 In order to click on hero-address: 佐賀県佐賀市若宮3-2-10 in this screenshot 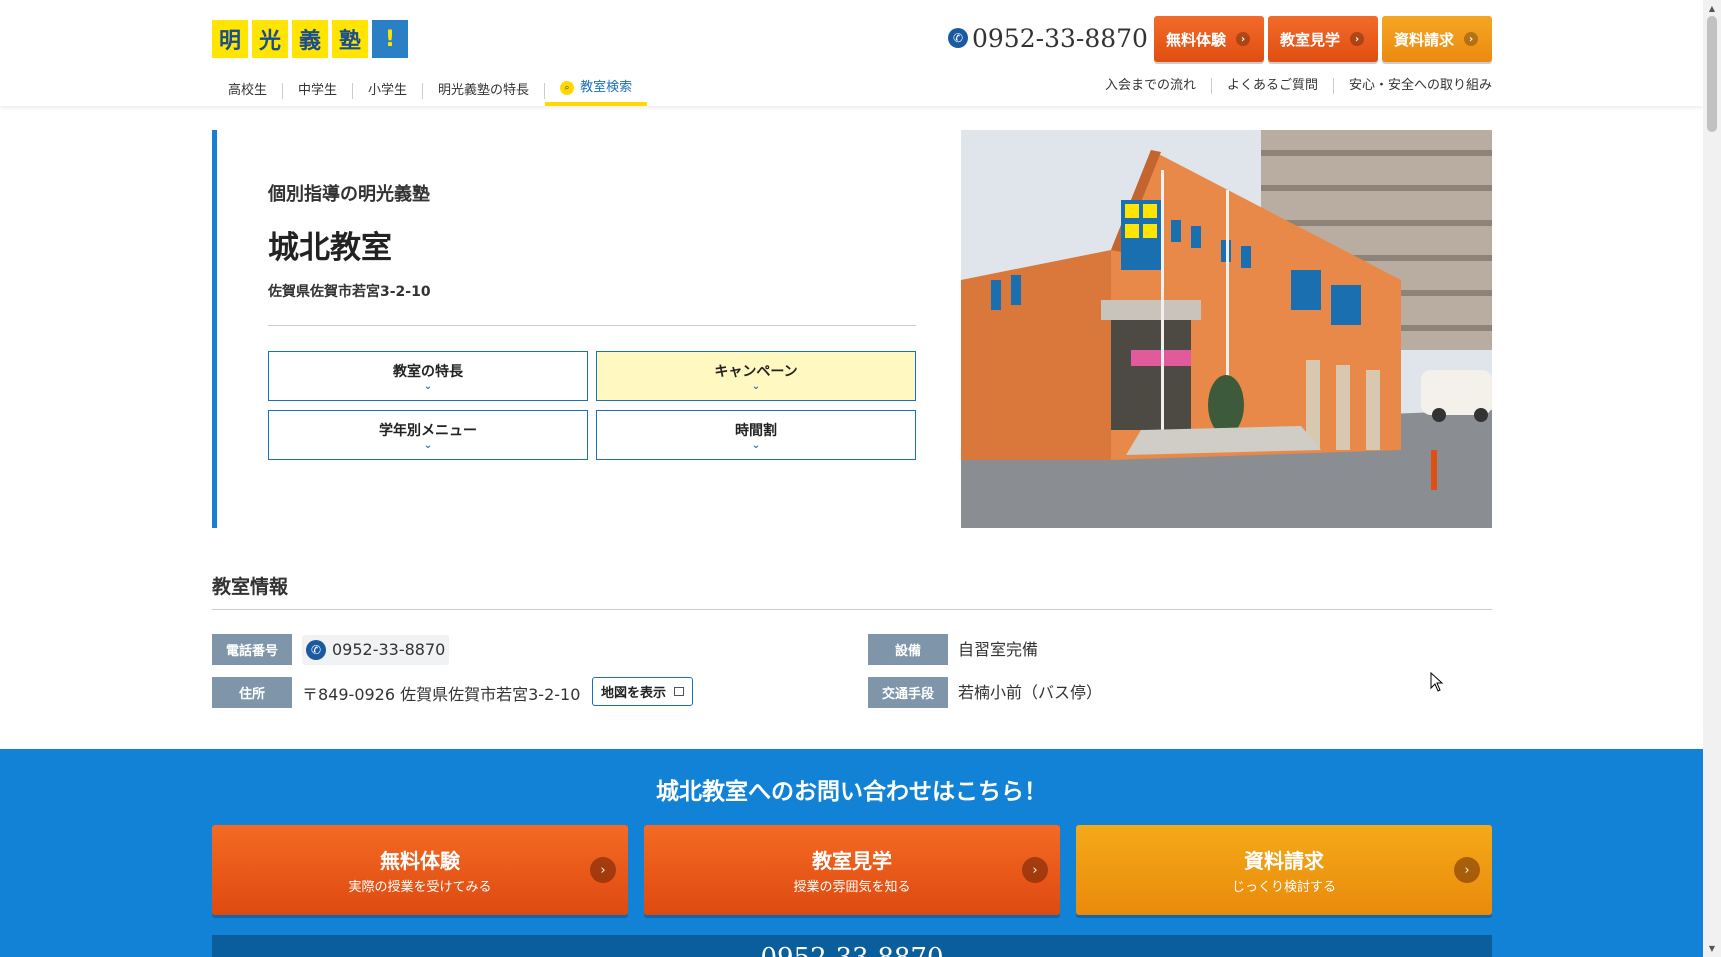, I will do `click(349, 292)`.